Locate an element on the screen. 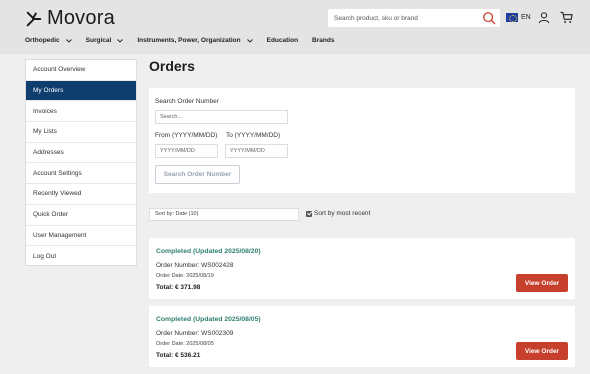  to-date-input is located at coordinates (256, 151).